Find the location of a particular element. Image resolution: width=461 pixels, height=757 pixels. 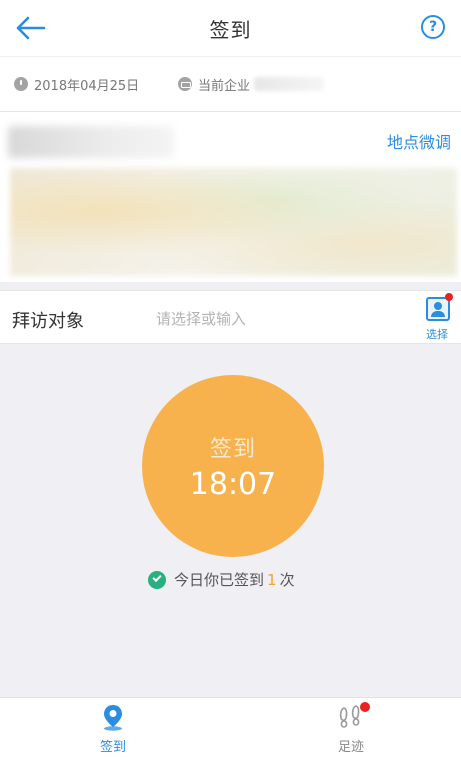

page-title: 签到 is located at coordinates (230, 29).